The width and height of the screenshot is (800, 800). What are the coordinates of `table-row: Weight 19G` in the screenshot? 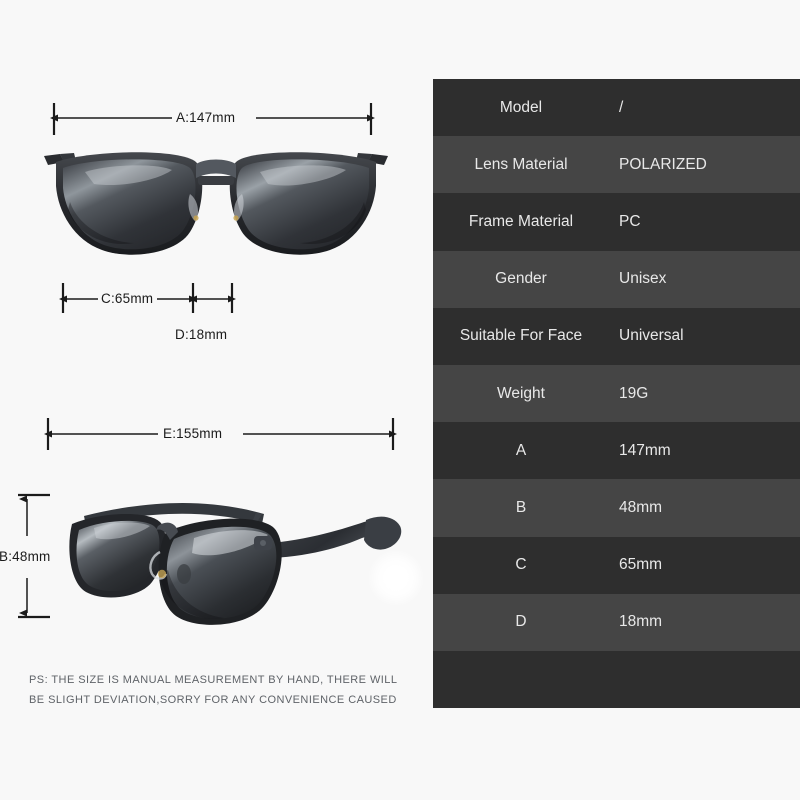 It's located at (616, 393).